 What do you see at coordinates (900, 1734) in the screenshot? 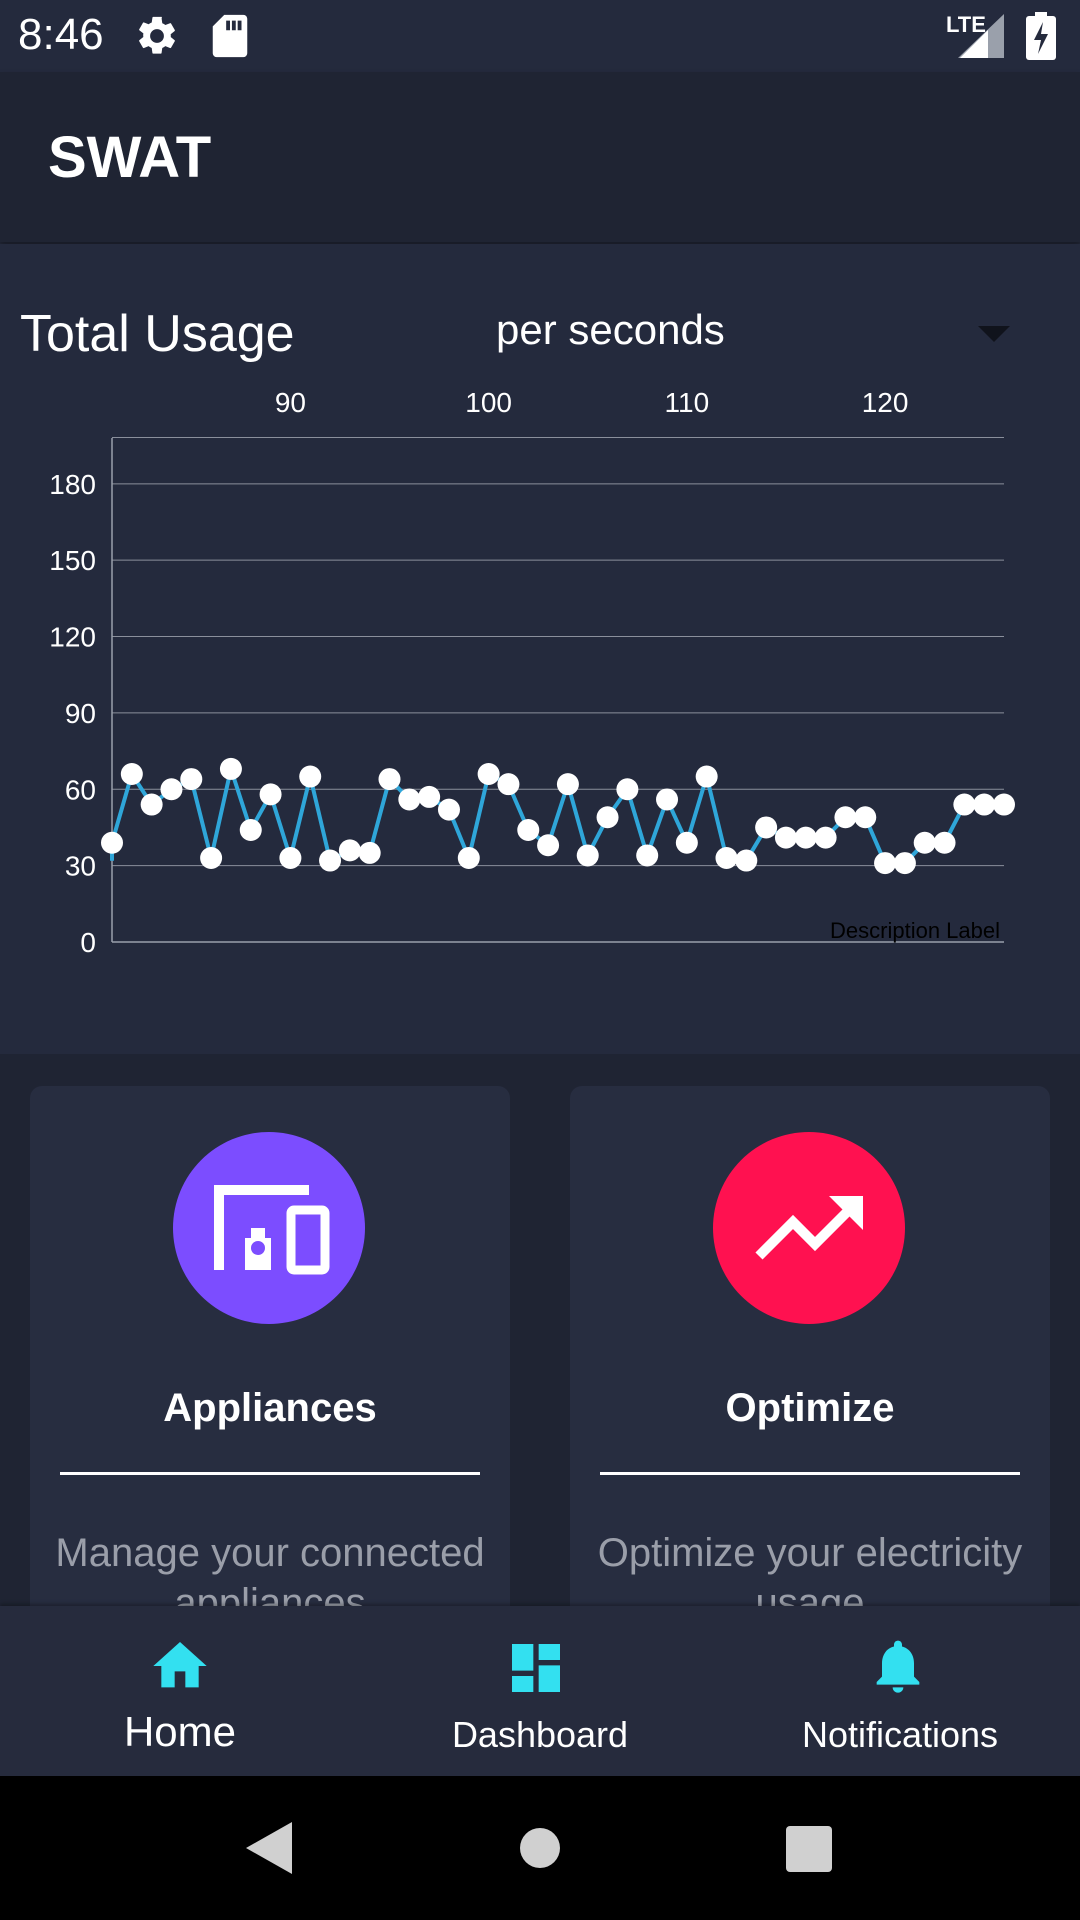
I see `nav-label-notifications: Notifications` at bounding box center [900, 1734].